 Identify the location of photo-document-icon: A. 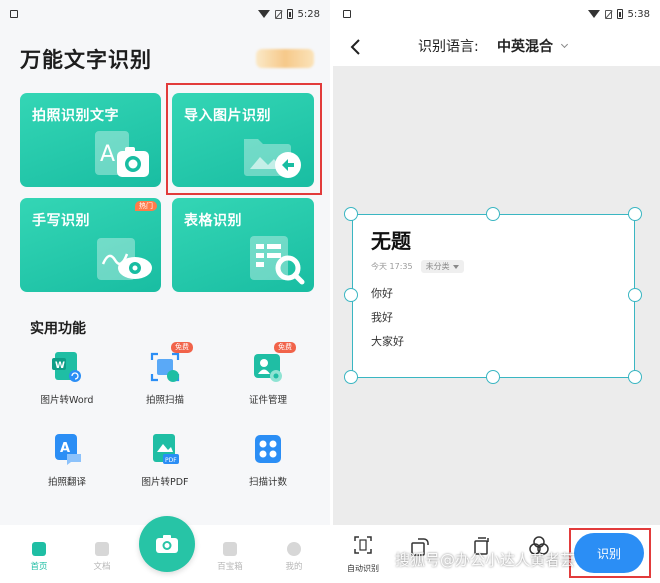
(122, 154).